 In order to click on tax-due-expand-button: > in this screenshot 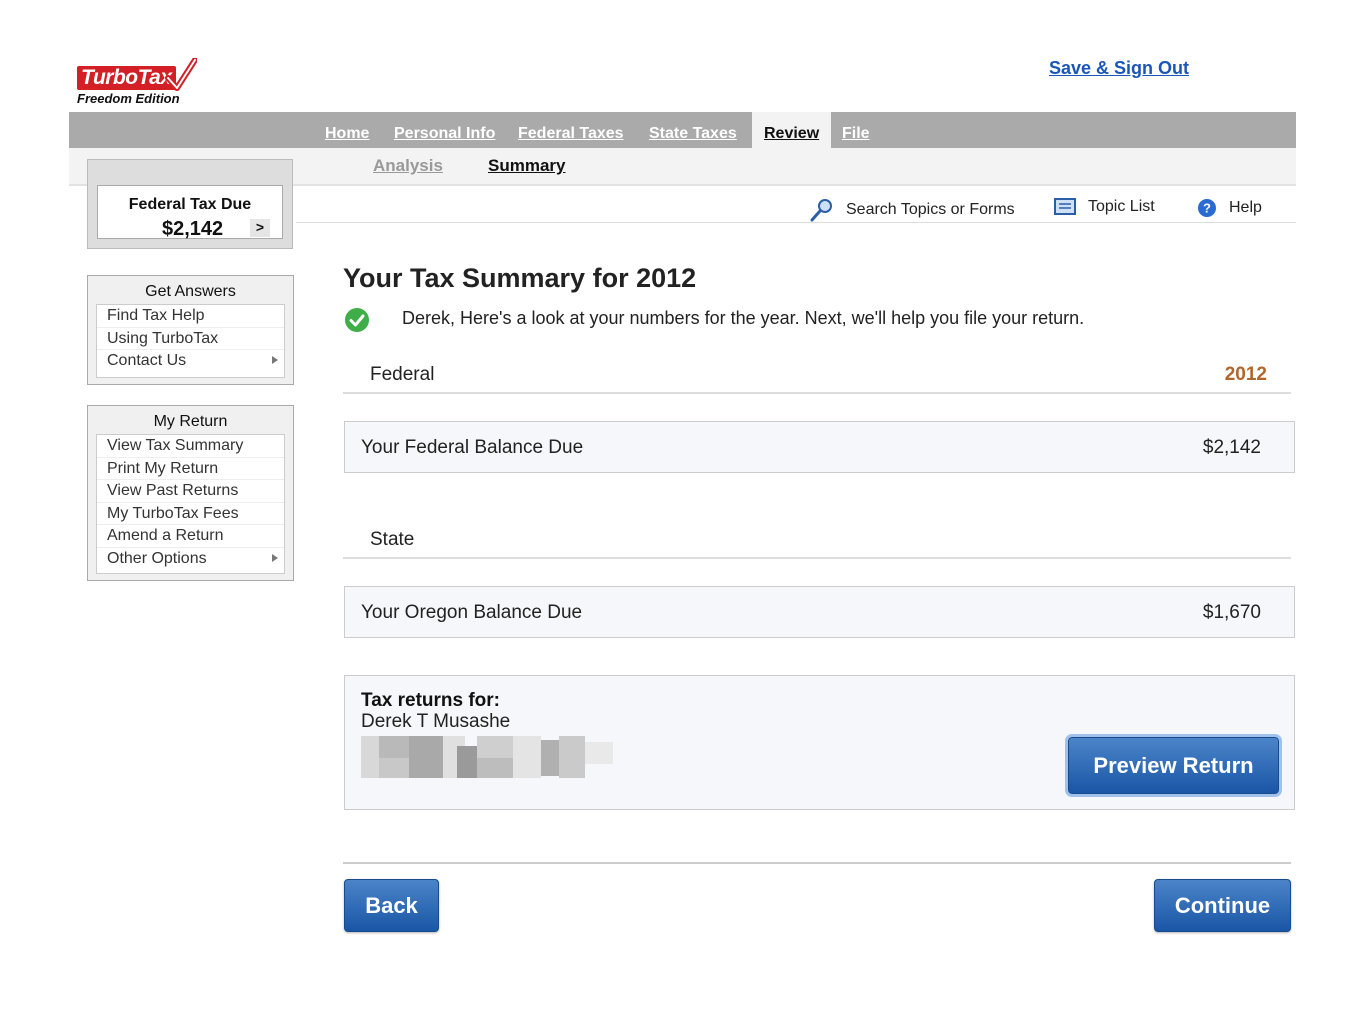, I will do `click(260, 228)`.